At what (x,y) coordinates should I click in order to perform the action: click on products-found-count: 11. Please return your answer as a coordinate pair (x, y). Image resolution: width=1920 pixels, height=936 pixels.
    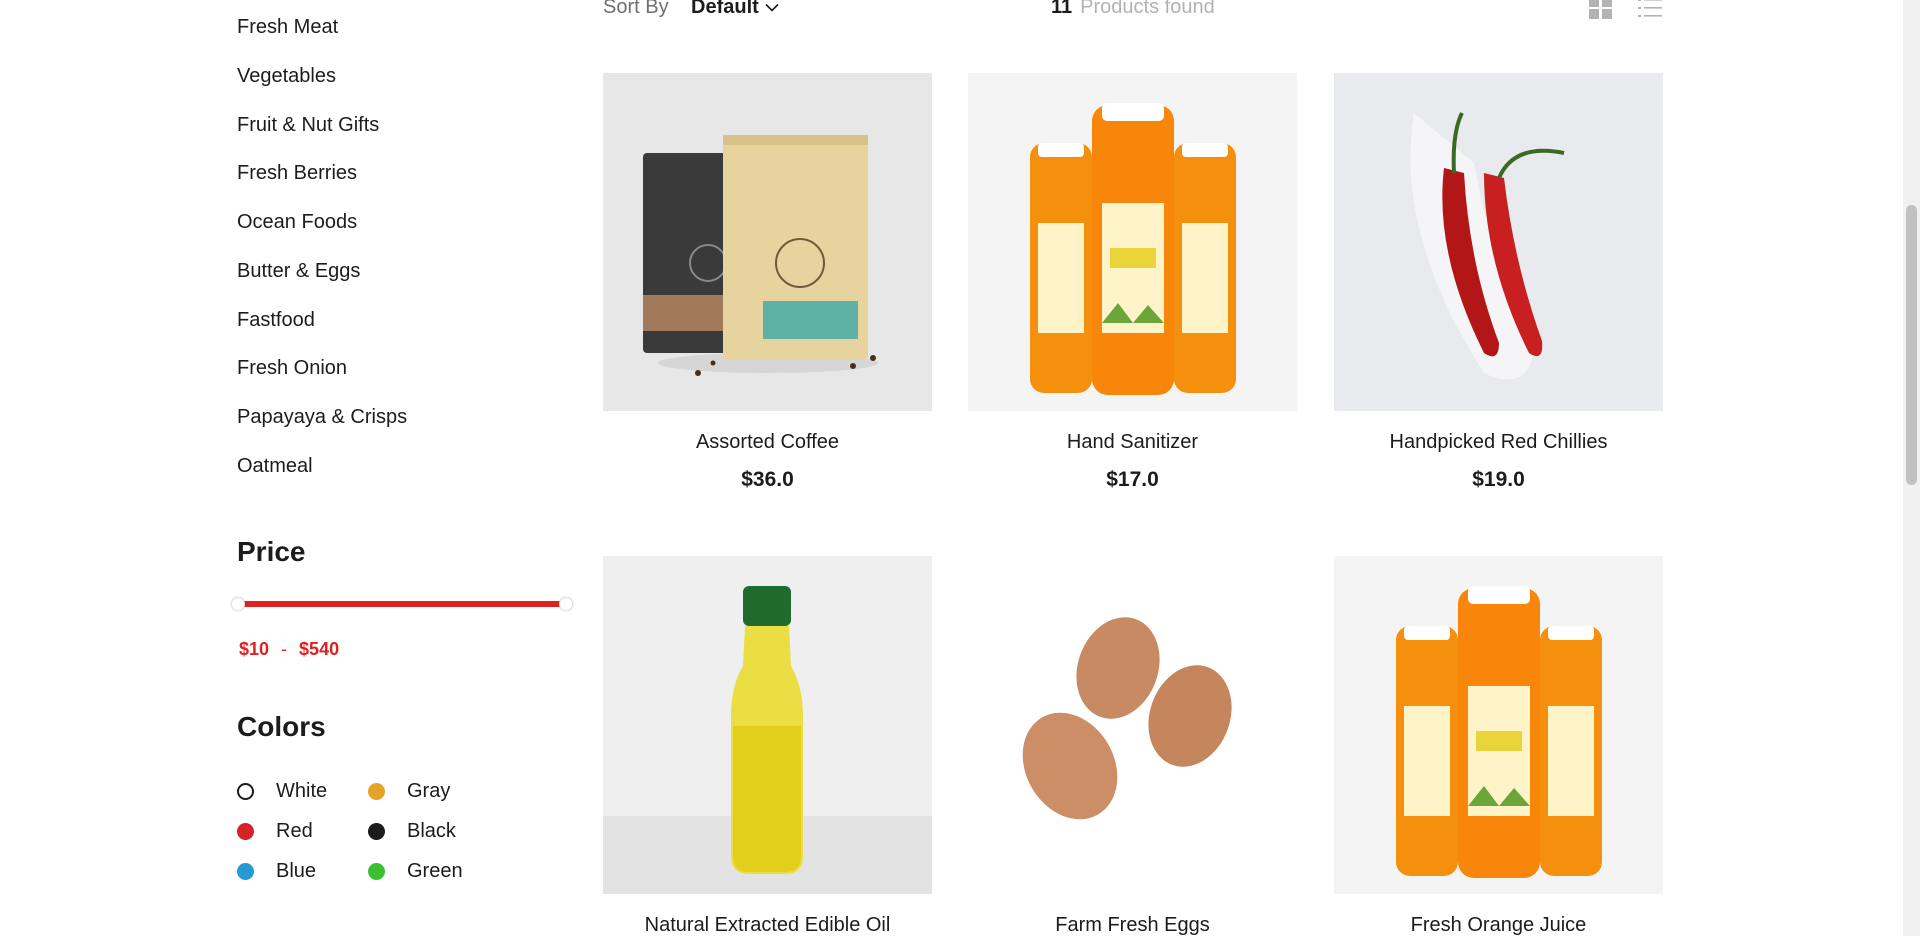
    Looking at the image, I should click on (1062, 9).